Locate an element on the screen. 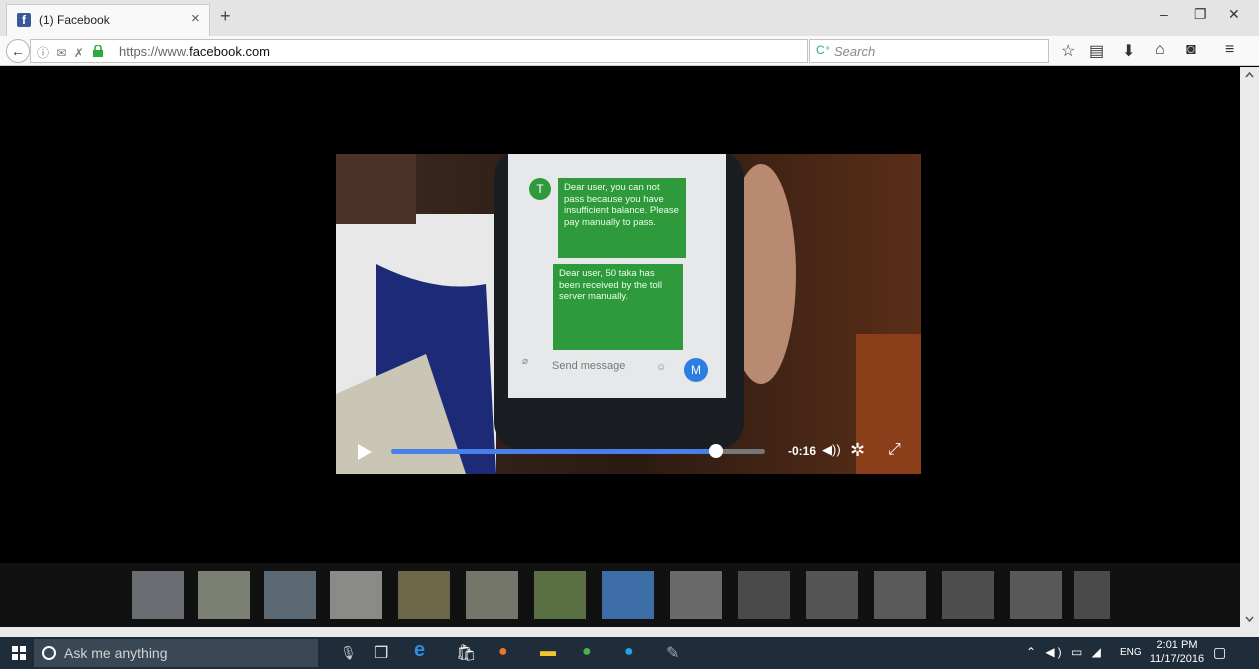  downloads-icon: ⬇ is located at coordinates (1128, 51).